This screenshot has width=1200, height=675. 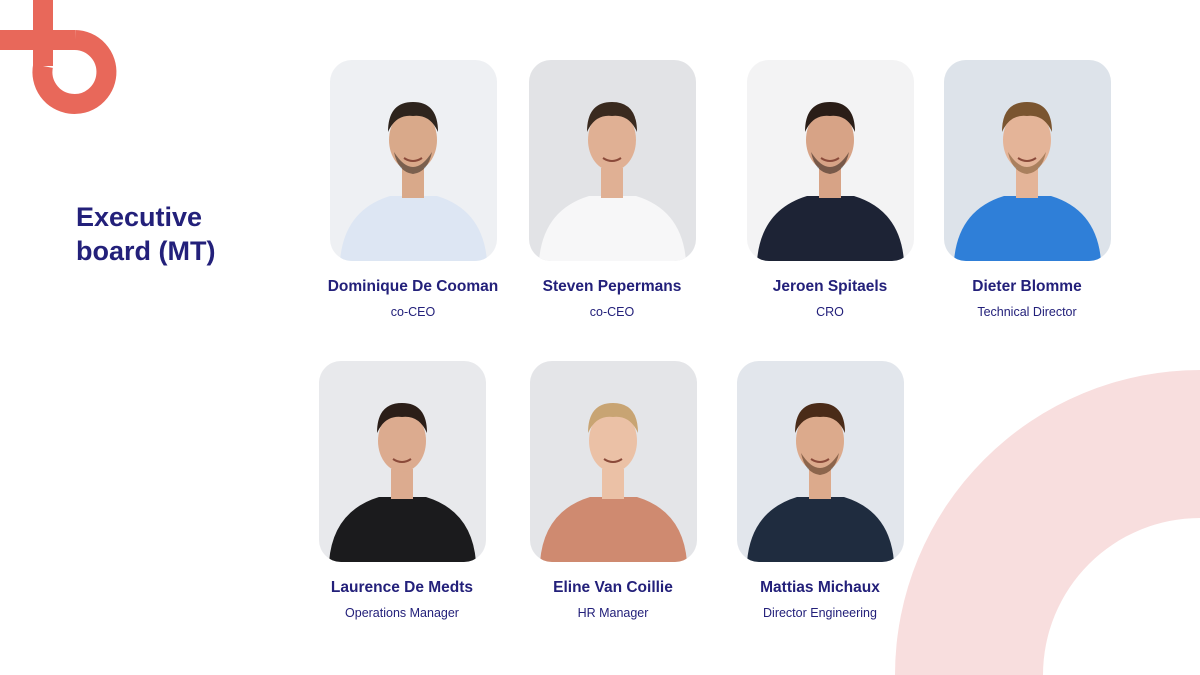 I want to click on member-card: Jeroen Spitaels CRO, so click(x=830, y=189).